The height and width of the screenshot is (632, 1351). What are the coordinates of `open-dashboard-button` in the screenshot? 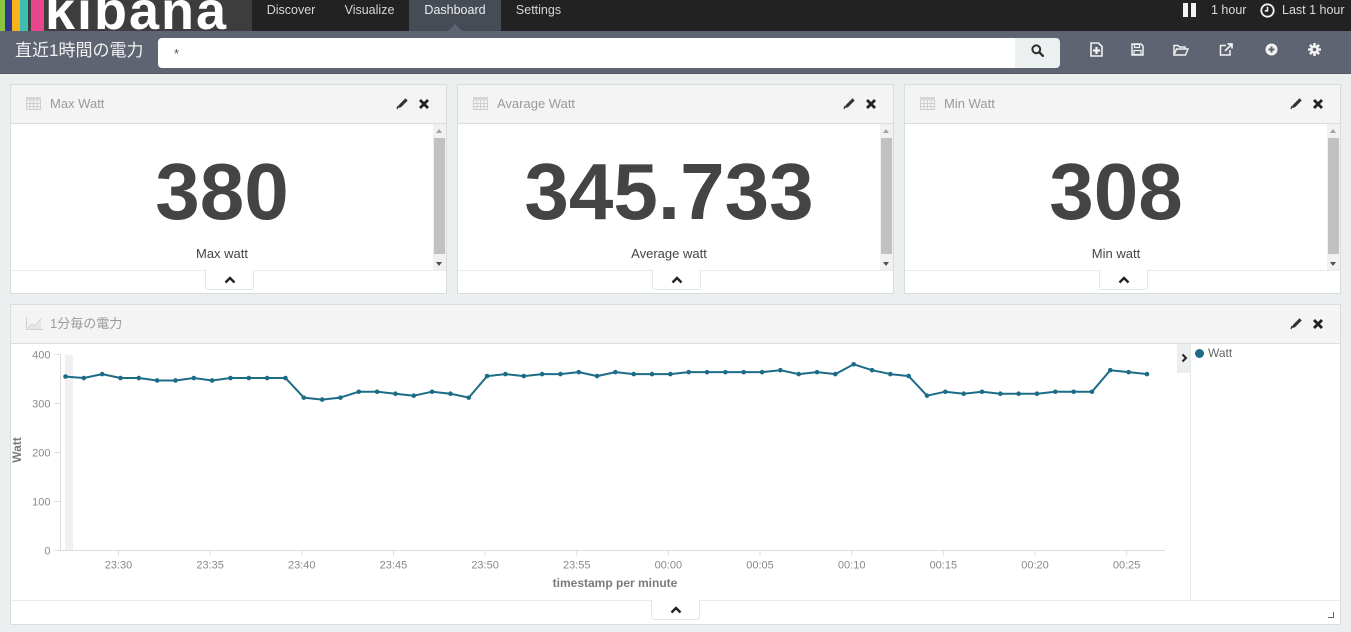 It's located at (1181, 52).